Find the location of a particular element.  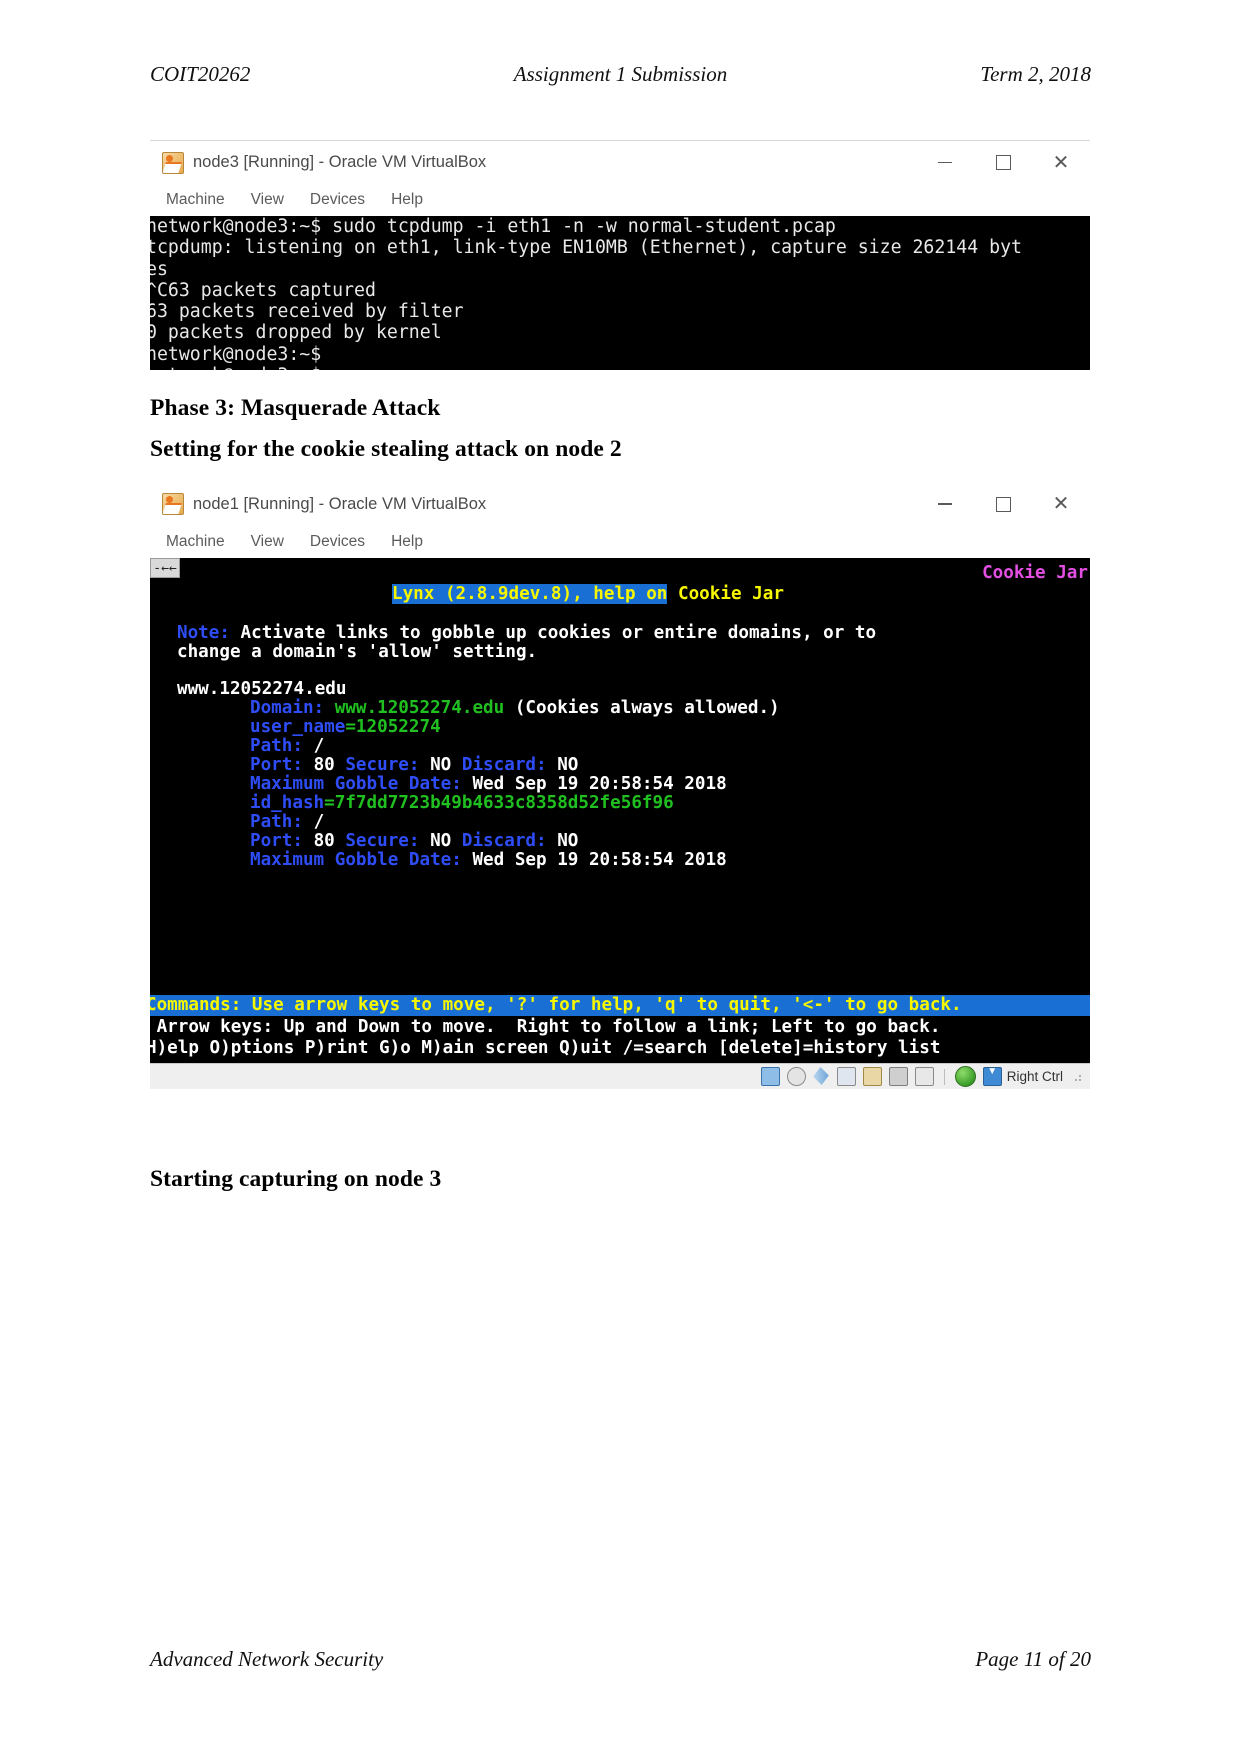

resize-grip is located at coordinates (1079, 1076).